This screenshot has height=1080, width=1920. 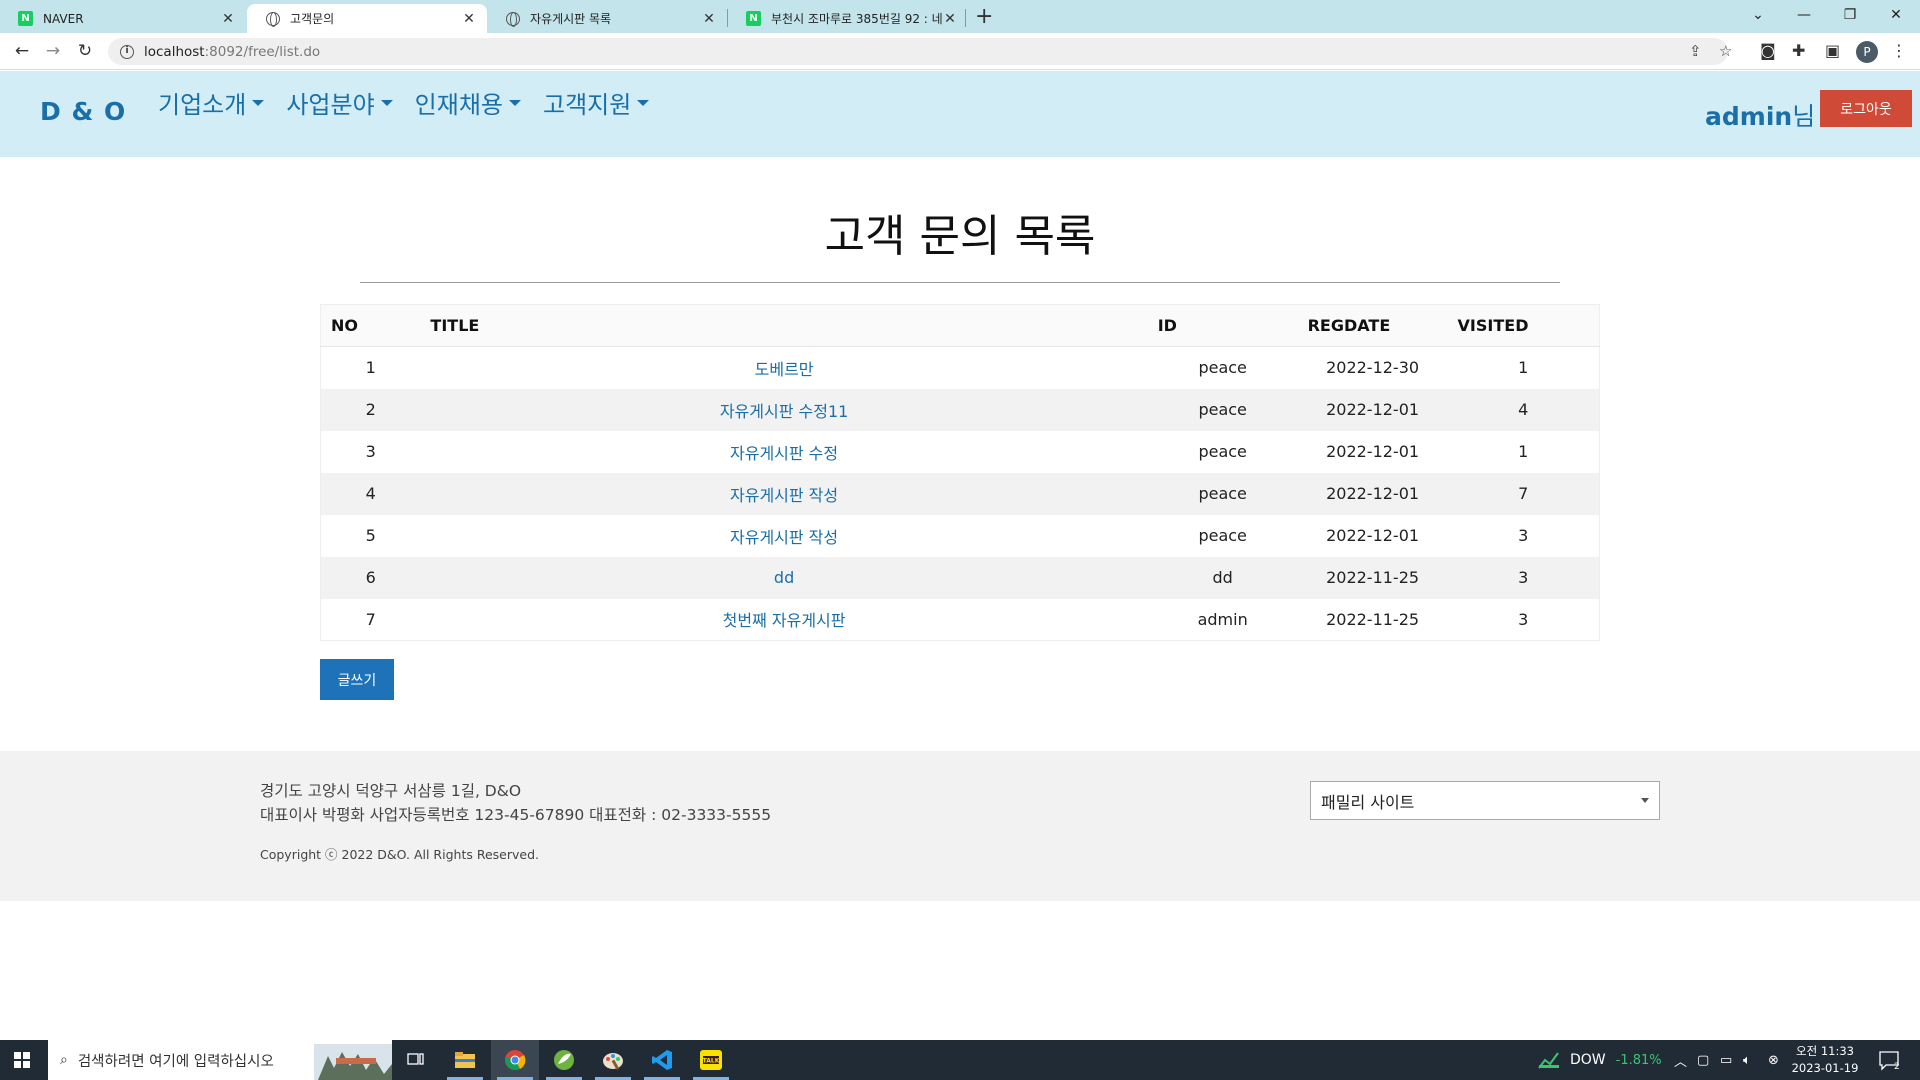 What do you see at coordinates (1773, 1060) in the screenshot?
I see `status-warning-icon: ⊗` at bounding box center [1773, 1060].